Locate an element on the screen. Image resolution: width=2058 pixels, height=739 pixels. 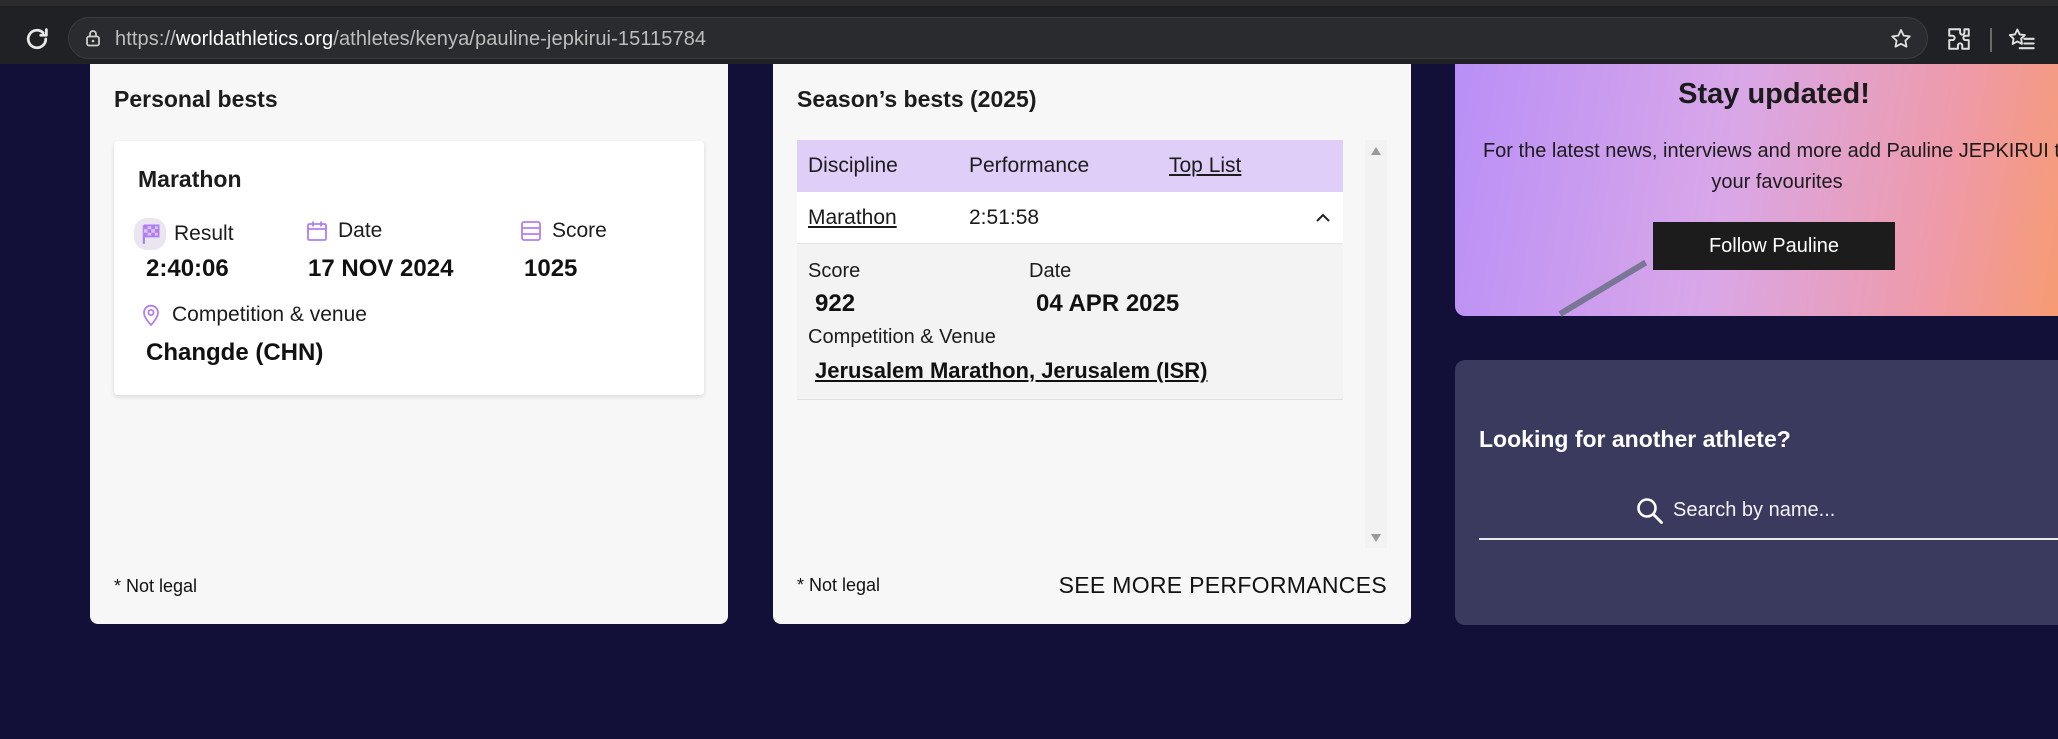
column-performance: Performance is located at coordinates (1029, 165).